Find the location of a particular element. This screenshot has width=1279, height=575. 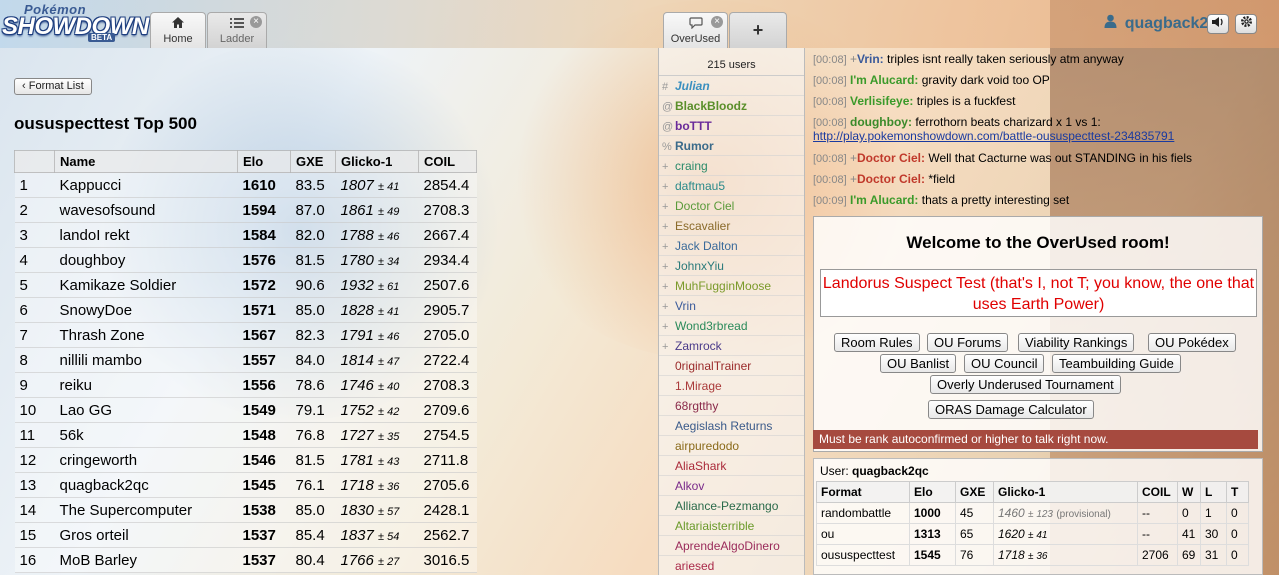

list-item: + Vrin is located at coordinates (731, 306).